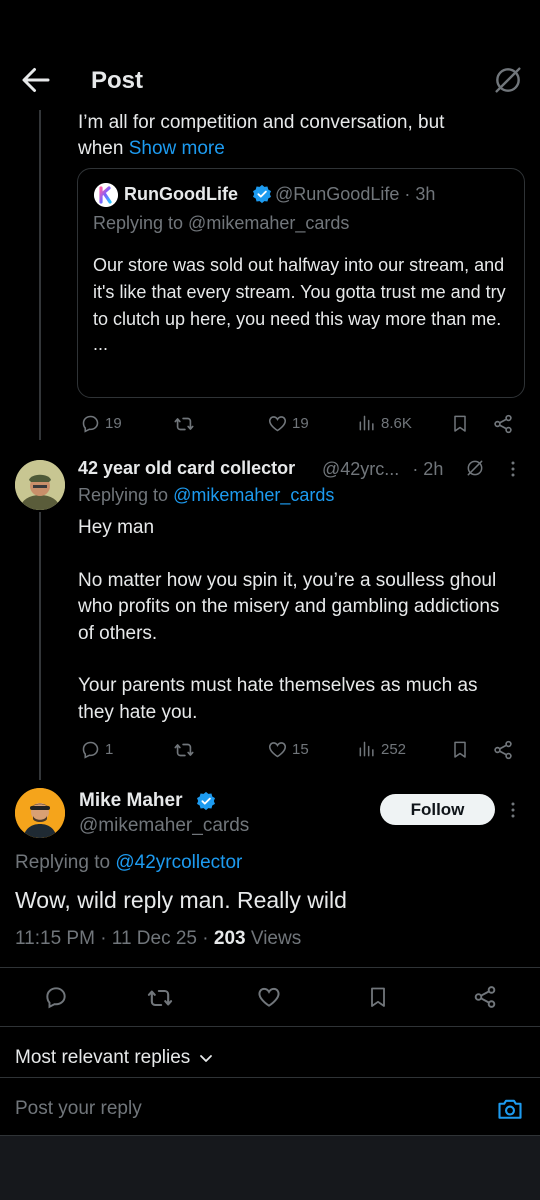  I want to click on runnergoodlife-avatar, so click(106, 195).